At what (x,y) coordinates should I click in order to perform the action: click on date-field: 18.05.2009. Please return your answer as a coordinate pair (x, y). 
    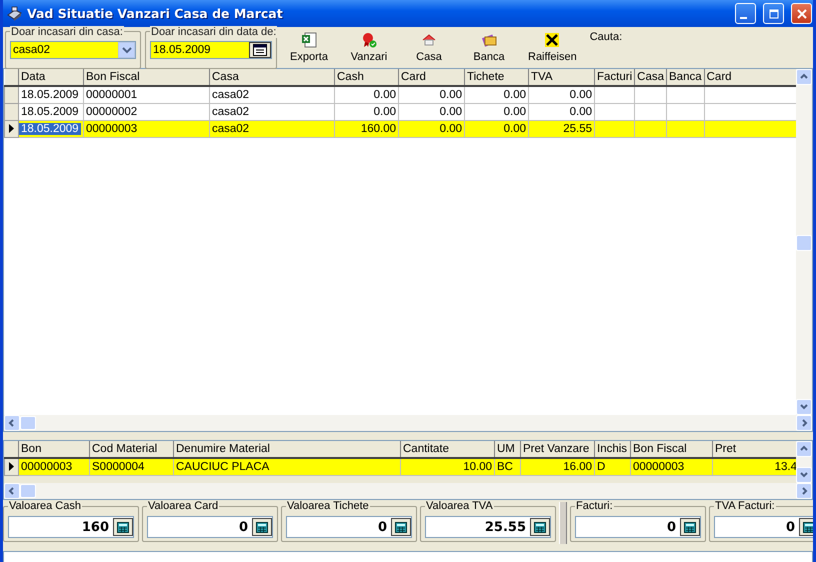
    Looking at the image, I should click on (211, 50).